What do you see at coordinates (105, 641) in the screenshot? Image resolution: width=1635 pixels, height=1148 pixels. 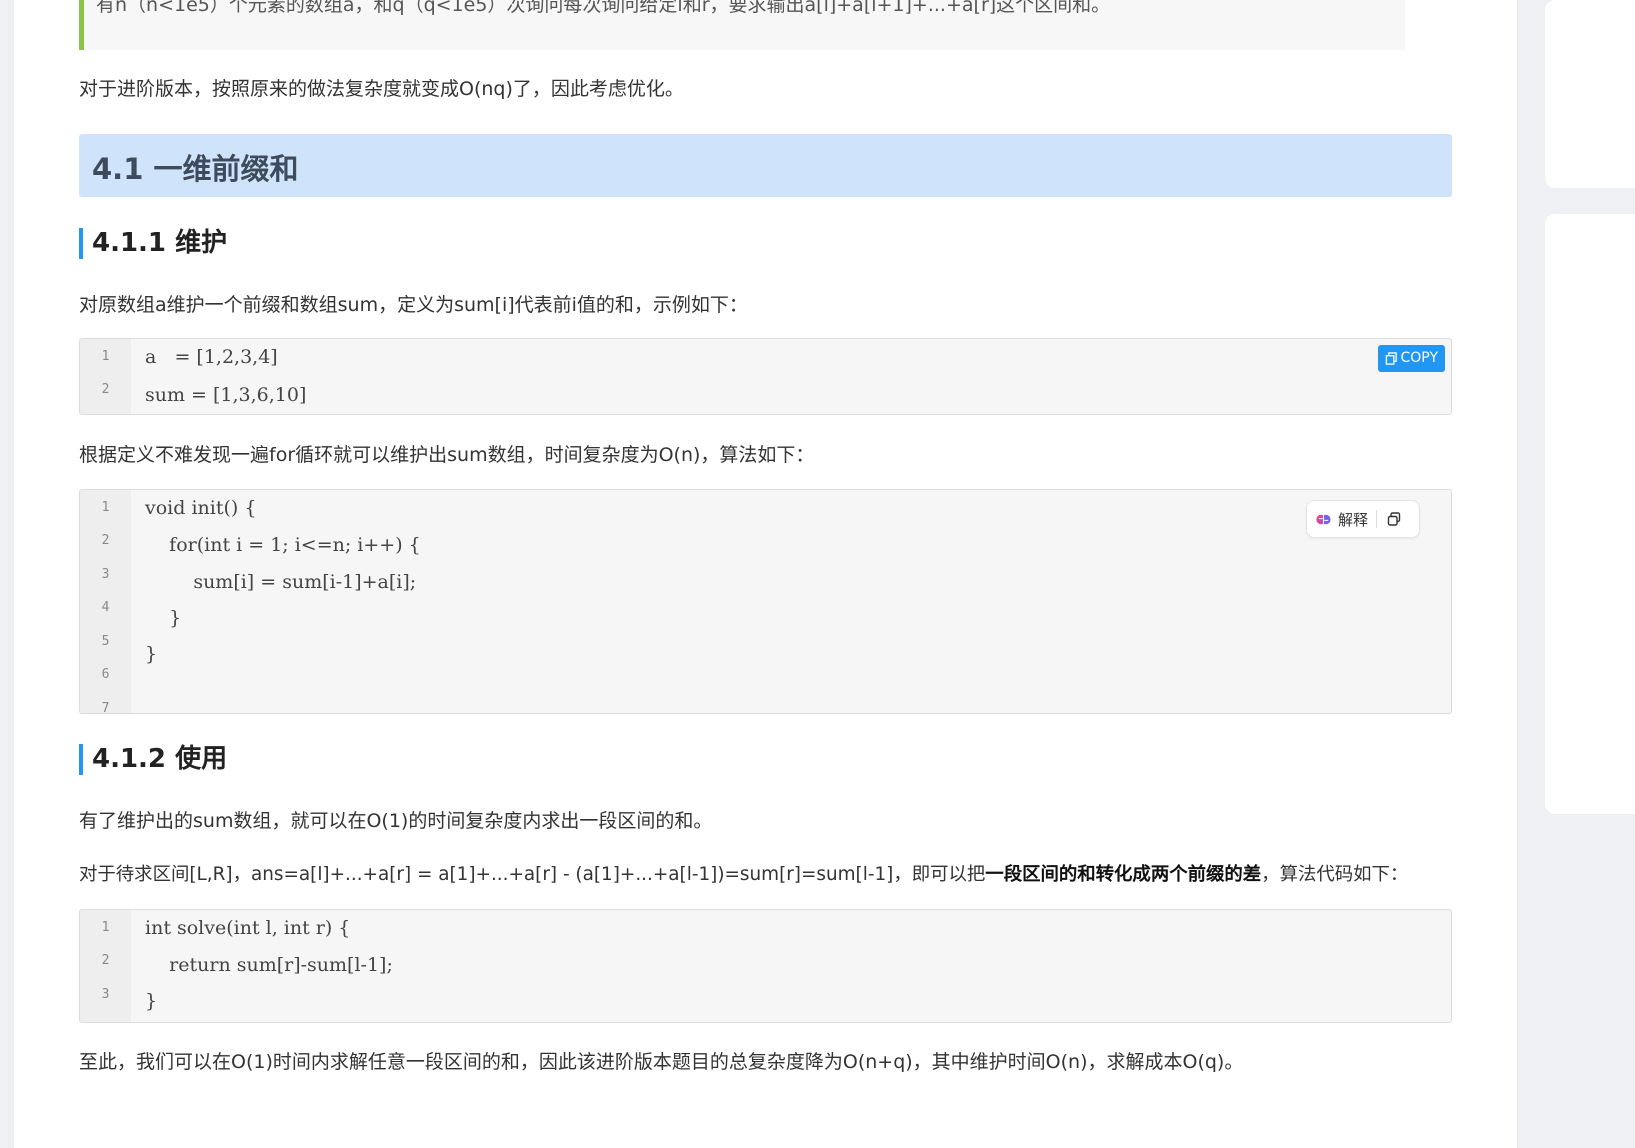 I see `line-number: 5` at bounding box center [105, 641].